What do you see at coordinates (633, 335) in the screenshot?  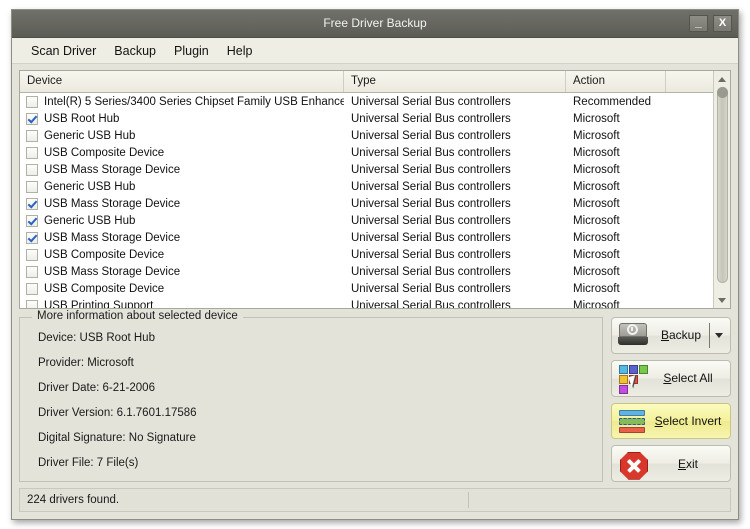 I see `backup-drive-icon` at bounding box center [633, 335].